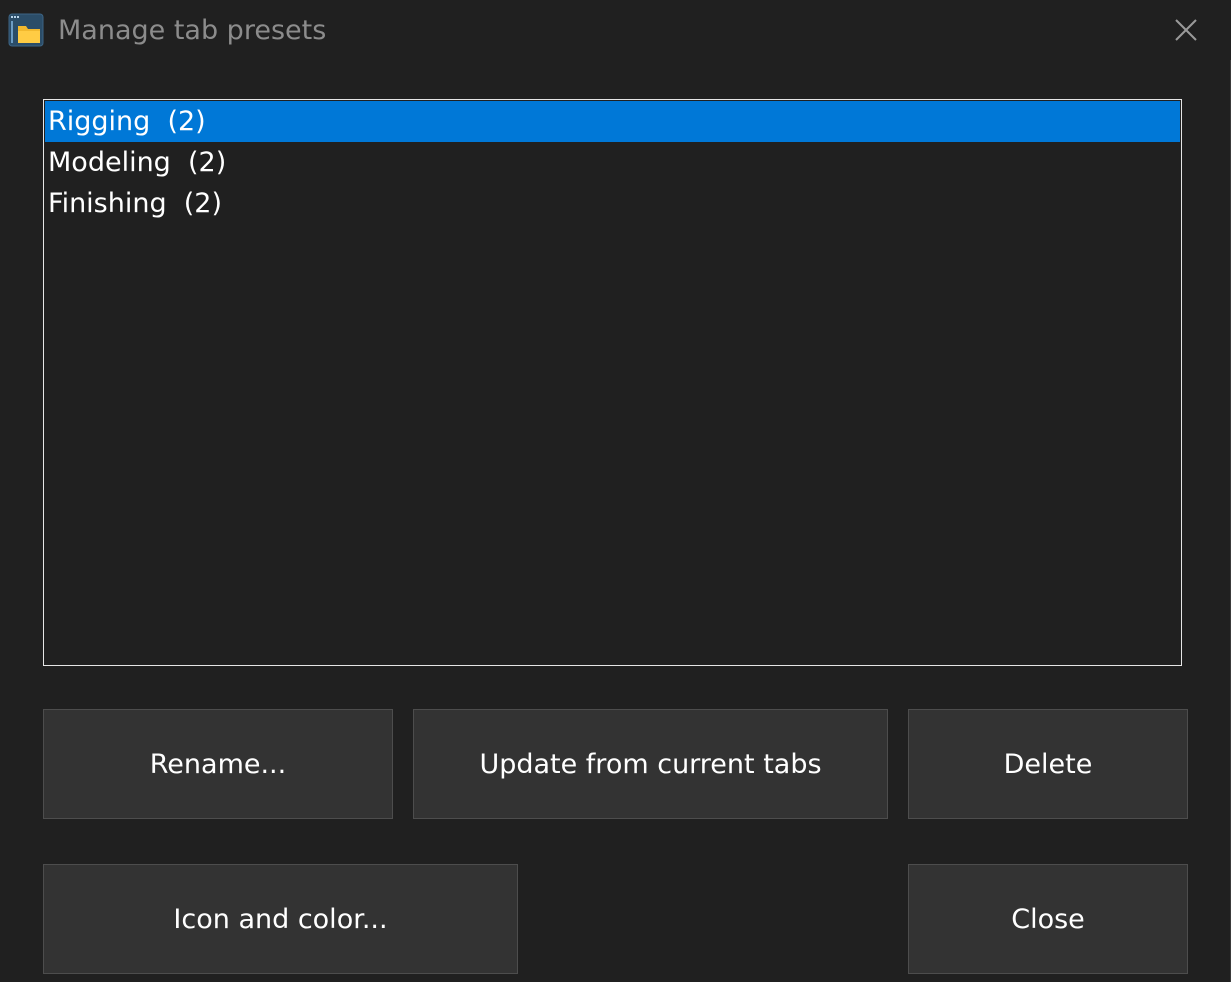 Image resolution: width=1231 pixels, height=982 pixels. Describe the element at coordinates (612, 121) in the screenshot. I see `preset-item-rigging: Rigging (2)` at that location.